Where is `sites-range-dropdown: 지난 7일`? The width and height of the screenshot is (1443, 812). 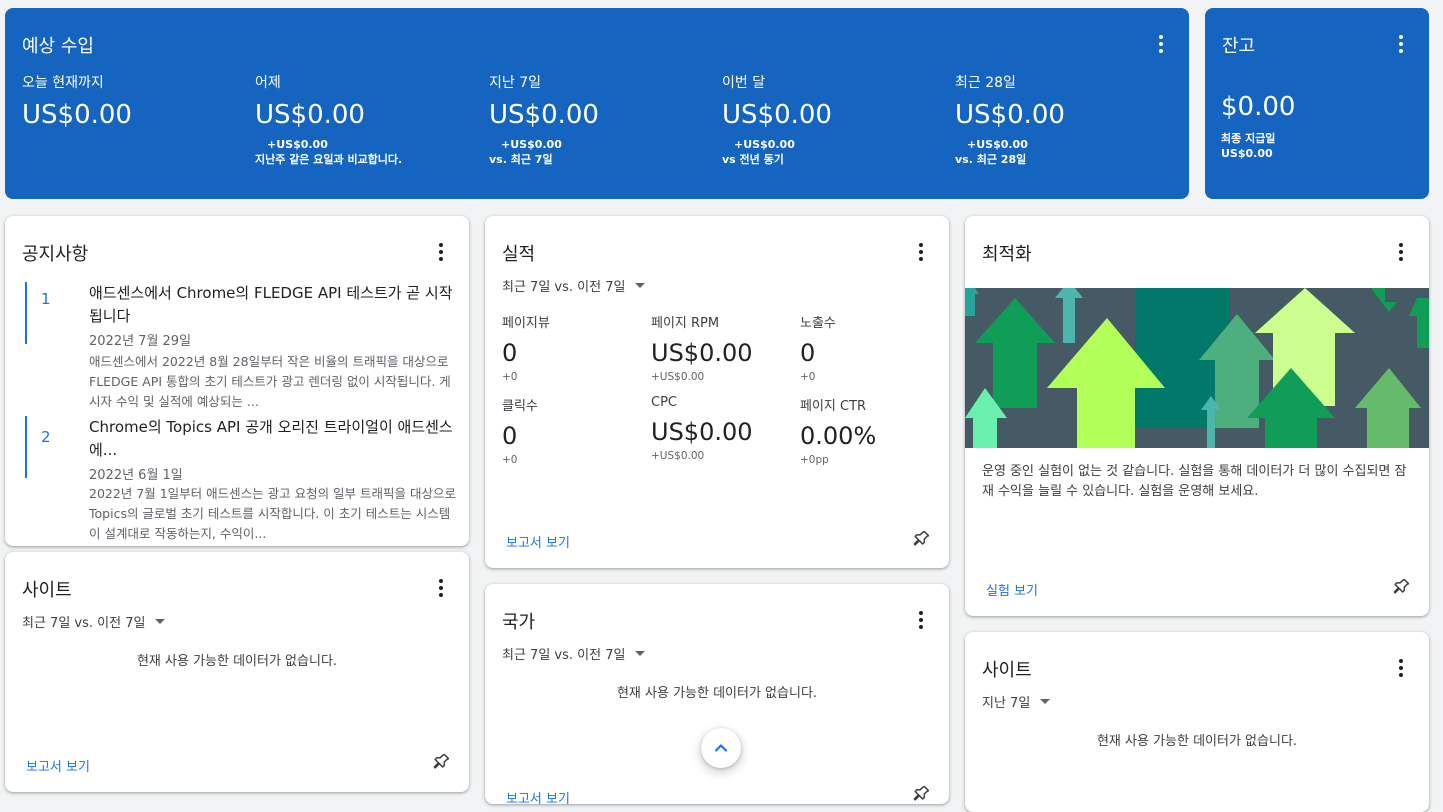
sites-range-dropdown: 지난 7일 is located at coordinates (1016, 701).